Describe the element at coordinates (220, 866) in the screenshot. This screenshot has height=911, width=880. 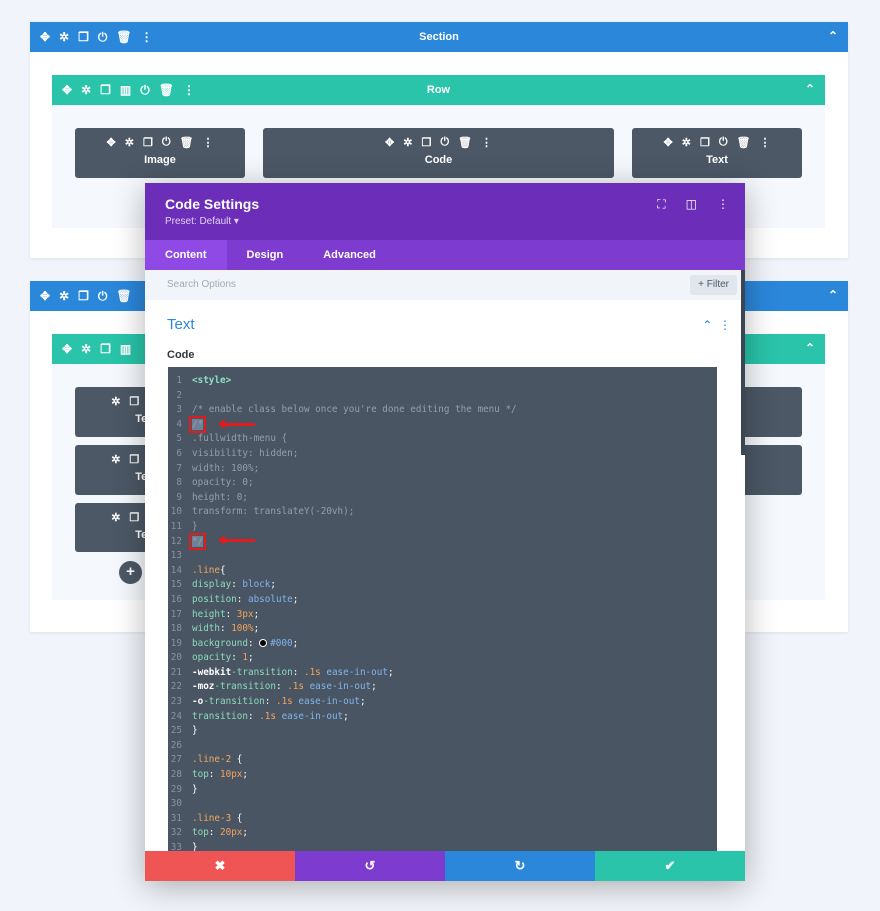
I see `close-icon: ✖` at that location.